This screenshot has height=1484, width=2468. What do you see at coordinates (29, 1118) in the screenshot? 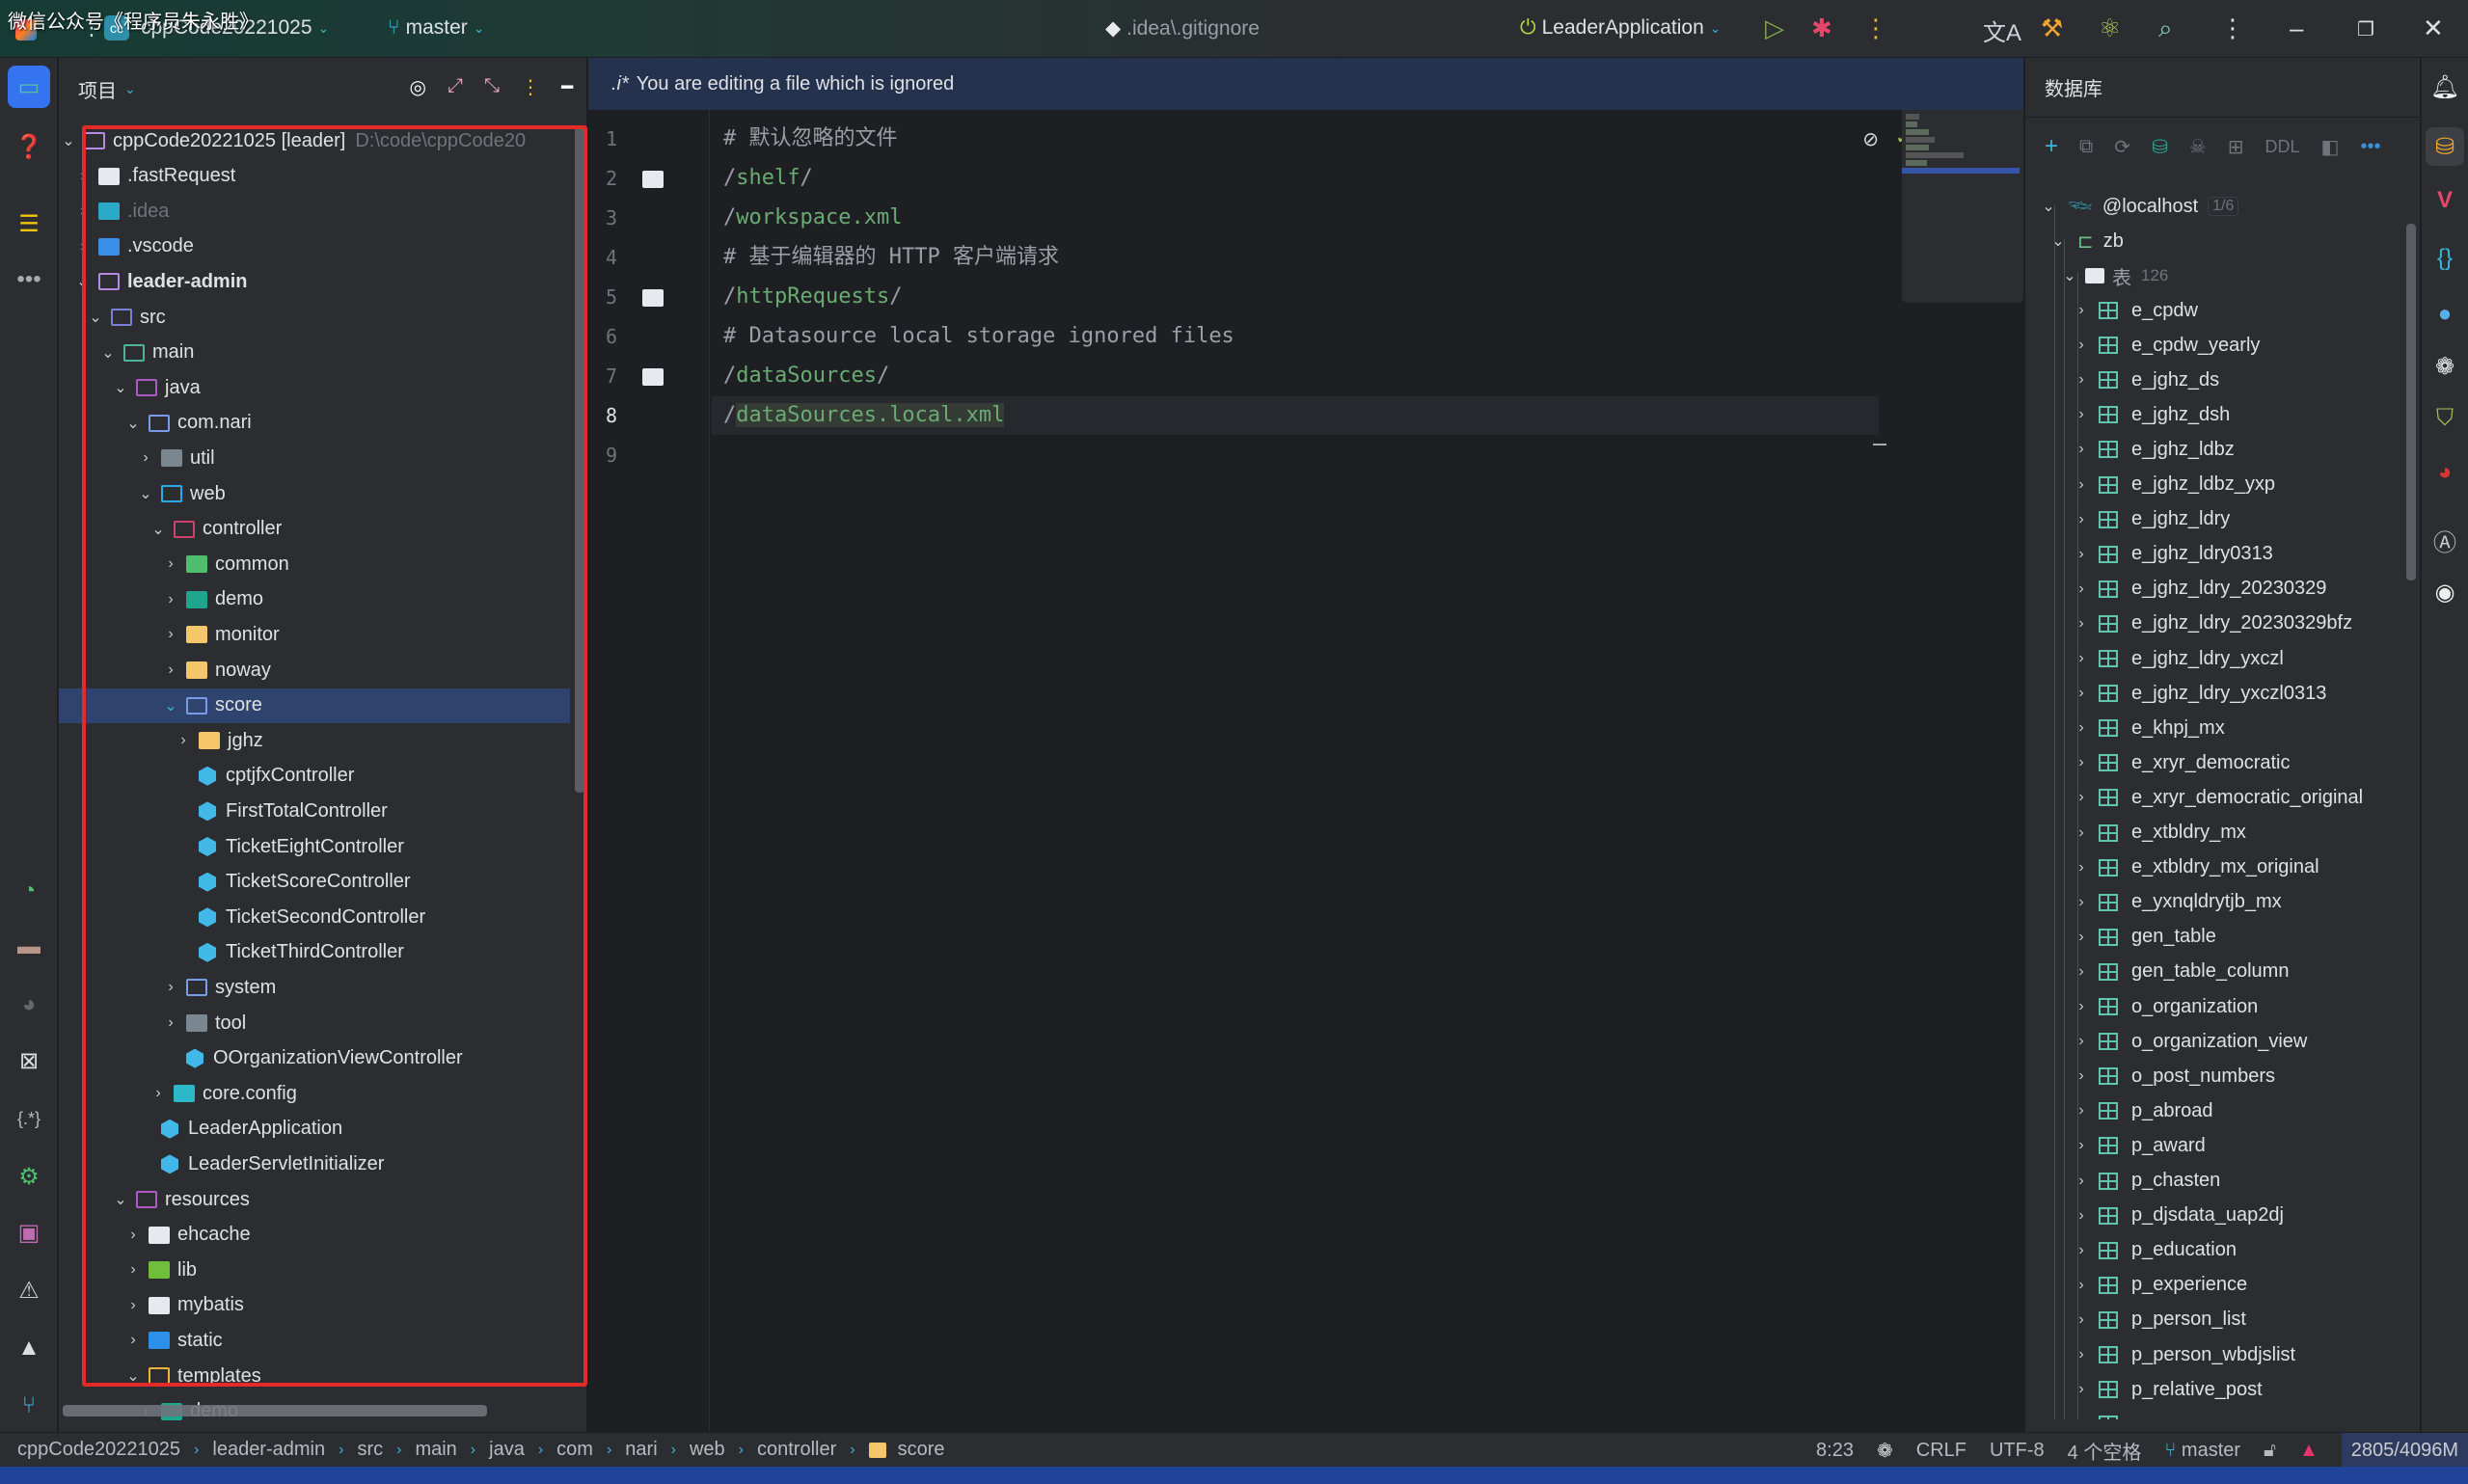
I see `regex-icon: {.*}` at bounding box center [29, 1118].